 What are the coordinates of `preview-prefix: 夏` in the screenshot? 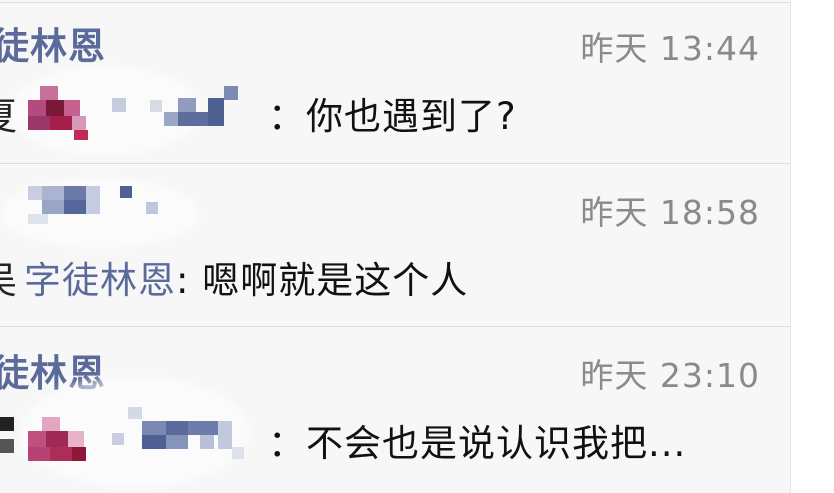 It's located at (8, 113).